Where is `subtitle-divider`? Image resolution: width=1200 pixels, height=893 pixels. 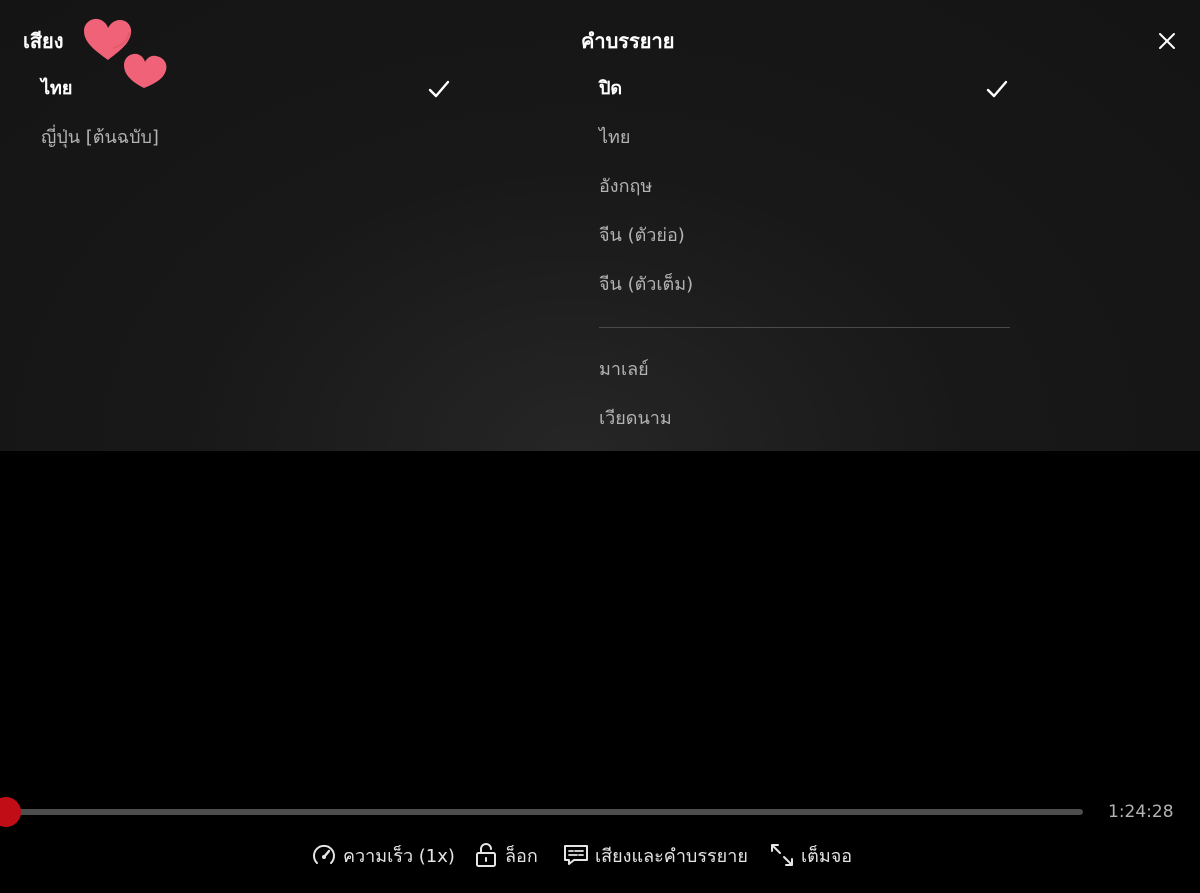 subtitle-divider is located at coordinates (804, 327).